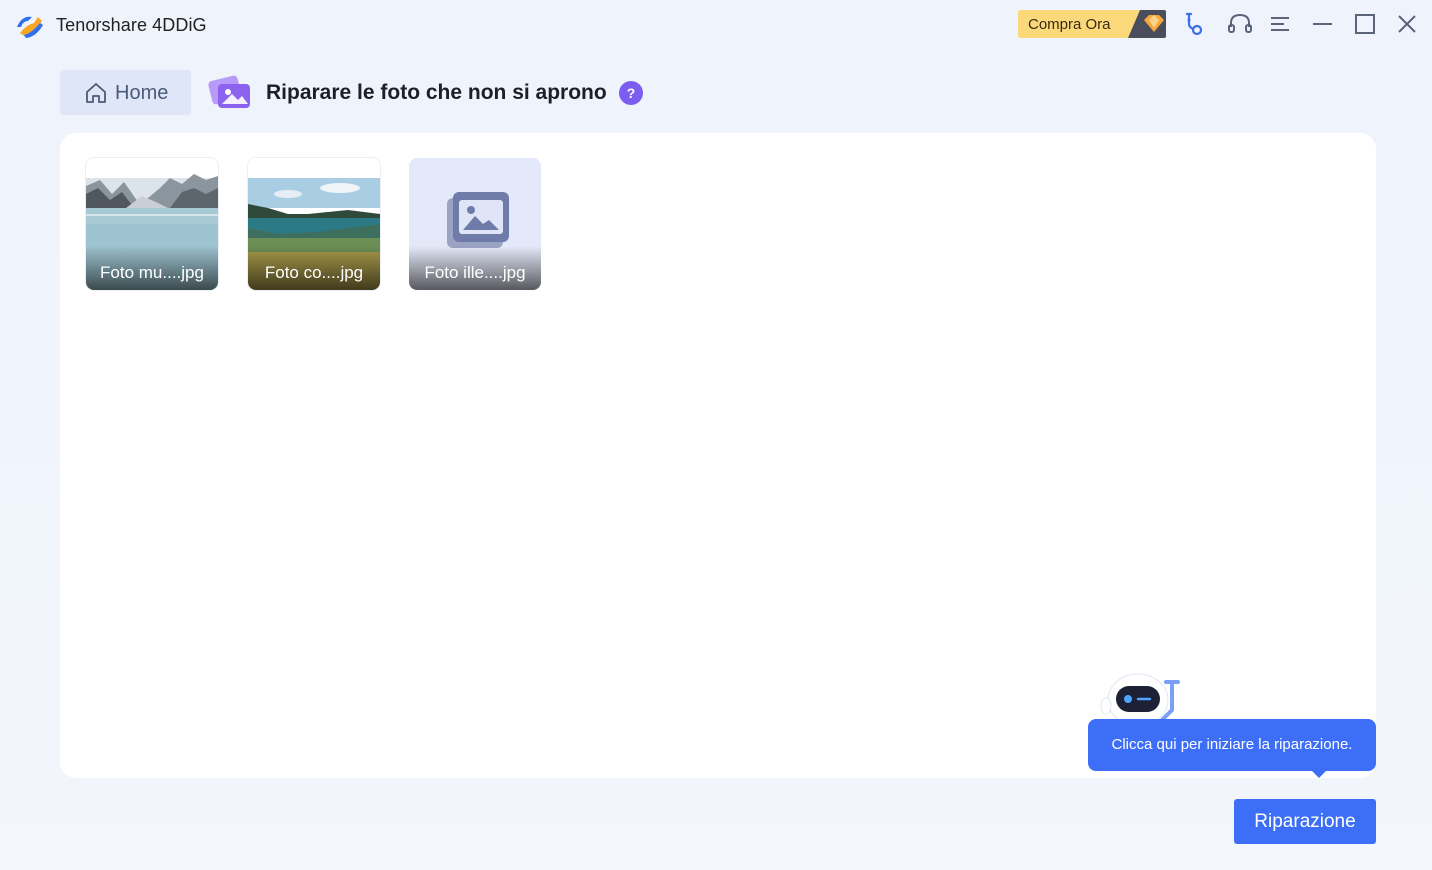 The height and width of the screenshot is (870, 1432). Describe the element at coordinates (1194, 24) in the screenshot. I see `key-icon` at that location.